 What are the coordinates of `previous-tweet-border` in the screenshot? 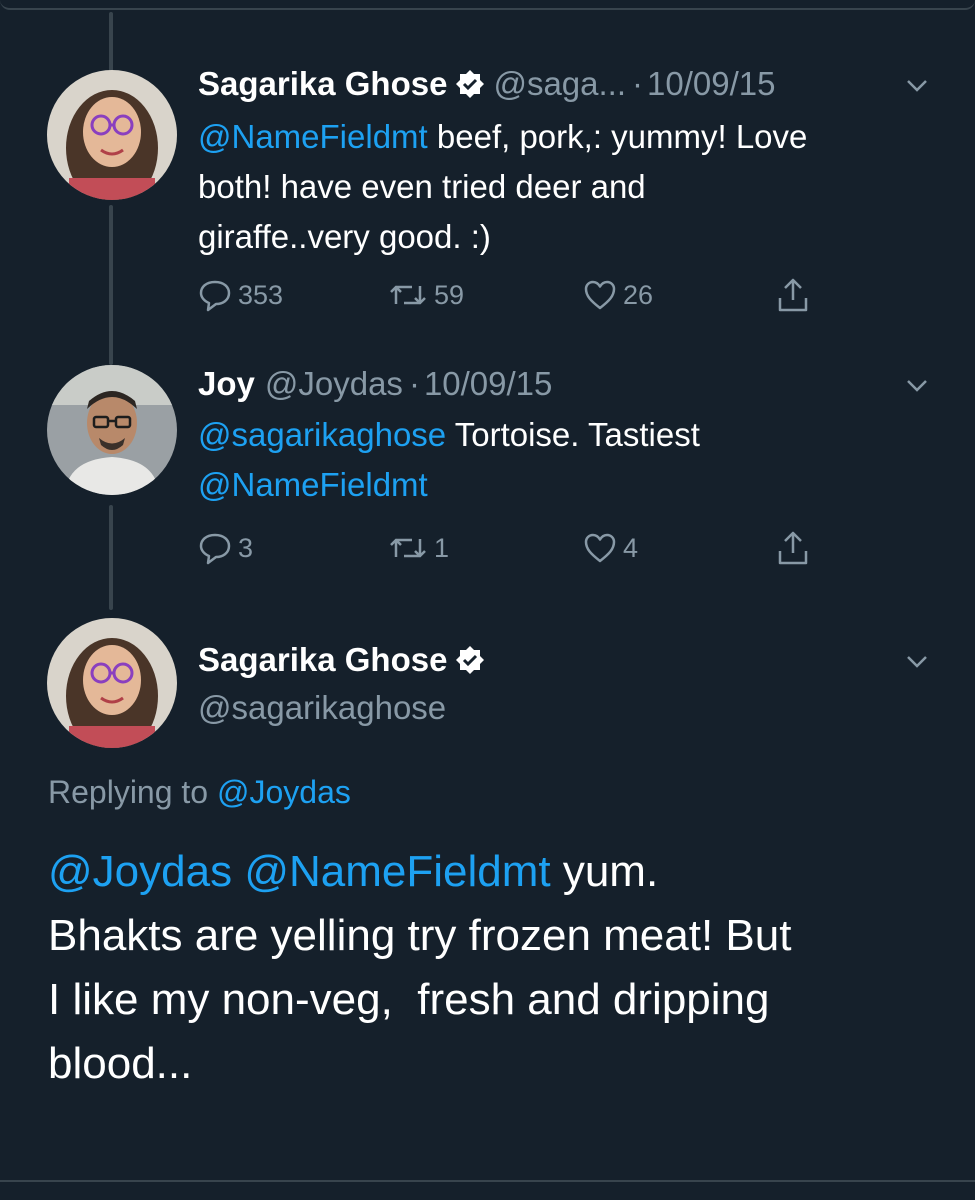 It's located at (487, 5).